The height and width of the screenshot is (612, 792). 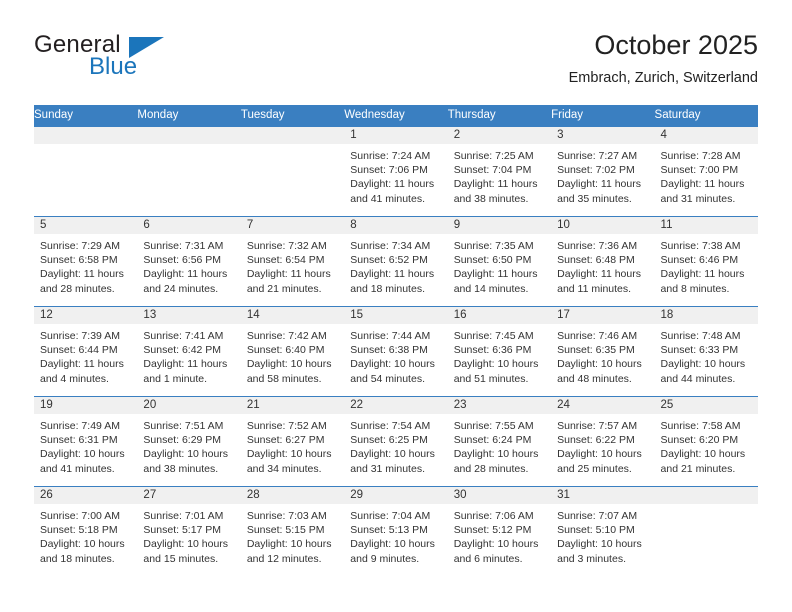 What do you see at coordinates (292, 315) in the screenshot?
I see `day-number: 14` at bounding box center [292, 315].